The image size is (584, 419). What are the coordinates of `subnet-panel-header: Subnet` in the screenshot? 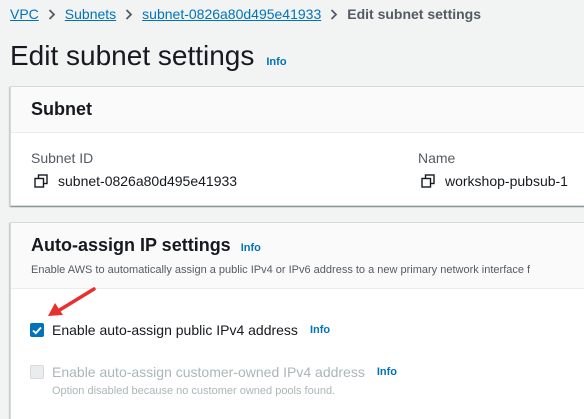 It's located at (297, 110).